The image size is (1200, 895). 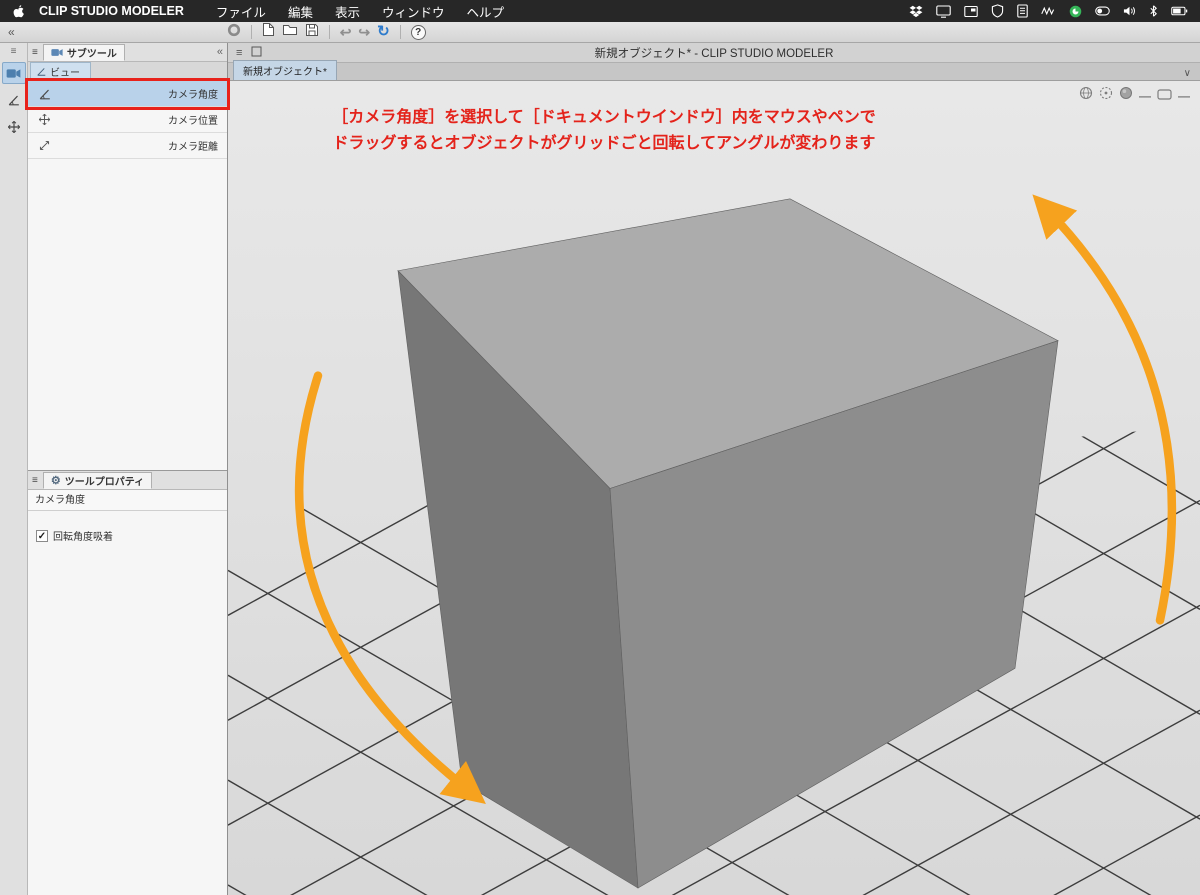 I want to click on camera-angle-icon, so click(x=44, y=94).